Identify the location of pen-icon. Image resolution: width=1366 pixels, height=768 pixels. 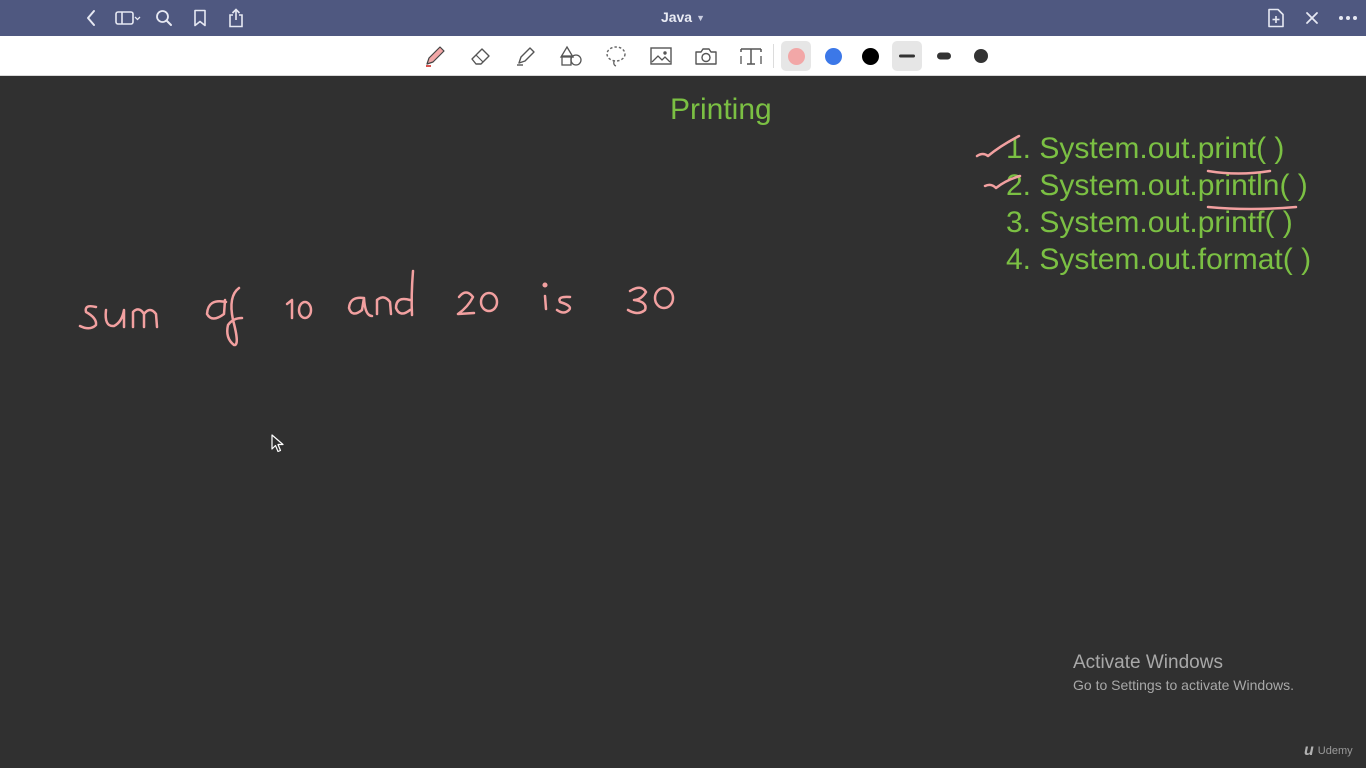
(435, 56).